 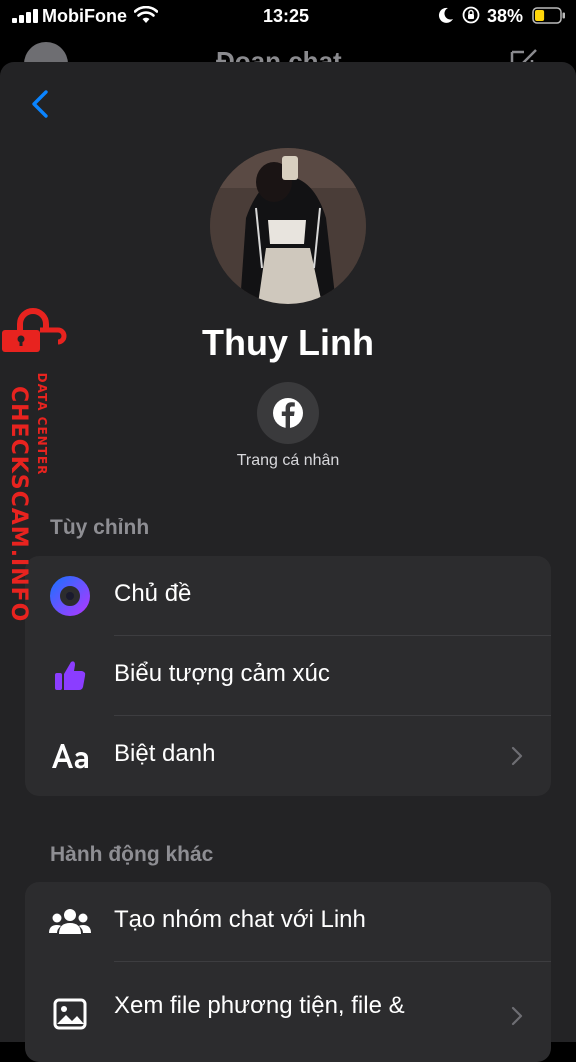 I want to click on wifi-icon, so click(x=146, y=14).